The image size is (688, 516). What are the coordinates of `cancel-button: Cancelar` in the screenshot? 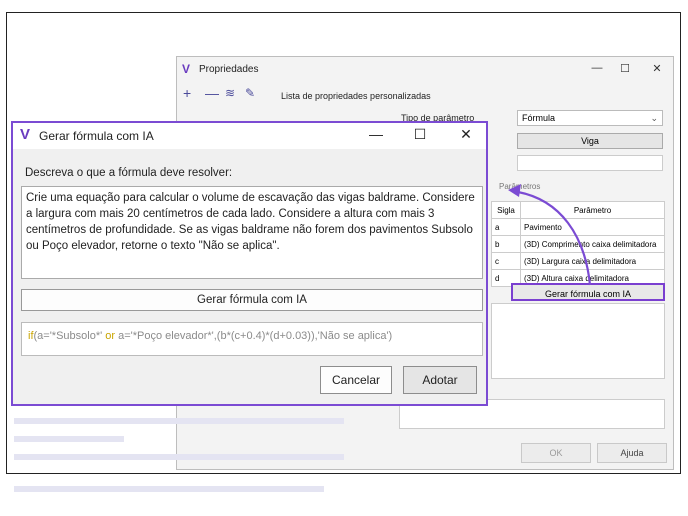 It's located at (356, 380).